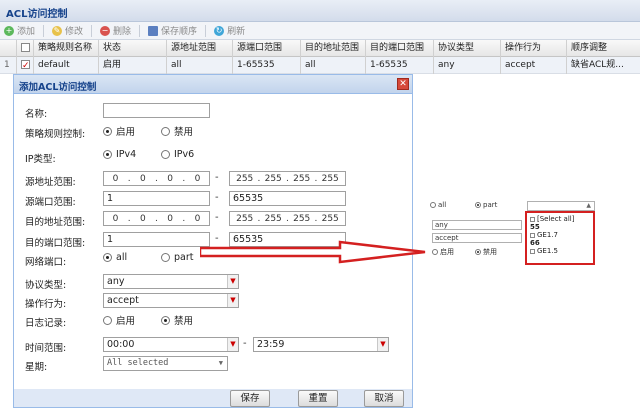 The image size is (640, 408). Describe the element at coordinates (156, 178) in the screenshot. I see `src-ip-start-input: 0.0.0.0` at that location.